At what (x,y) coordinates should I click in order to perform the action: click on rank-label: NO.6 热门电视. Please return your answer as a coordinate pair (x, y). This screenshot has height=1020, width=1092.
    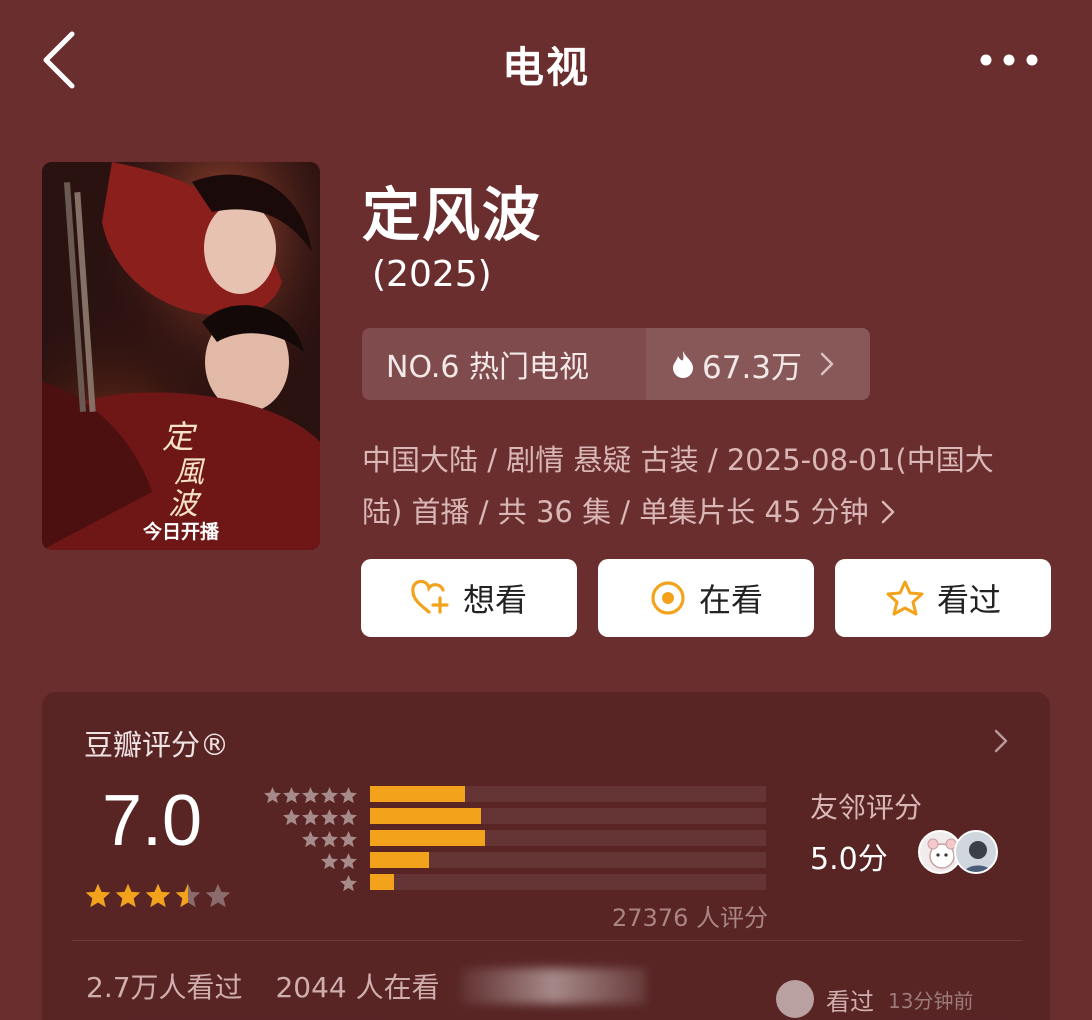
    Looking at the image, I should click on (487, 367).